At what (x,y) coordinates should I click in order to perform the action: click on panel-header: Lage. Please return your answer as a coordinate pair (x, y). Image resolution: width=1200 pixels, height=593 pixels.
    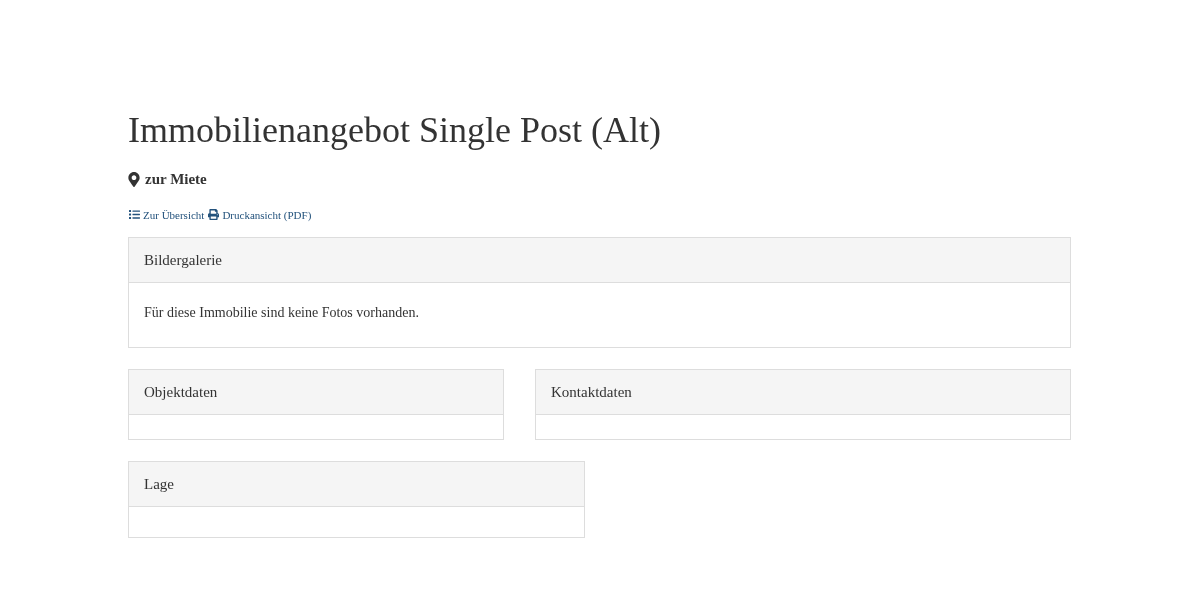
    Looking at the image, I should click on (356, 484).